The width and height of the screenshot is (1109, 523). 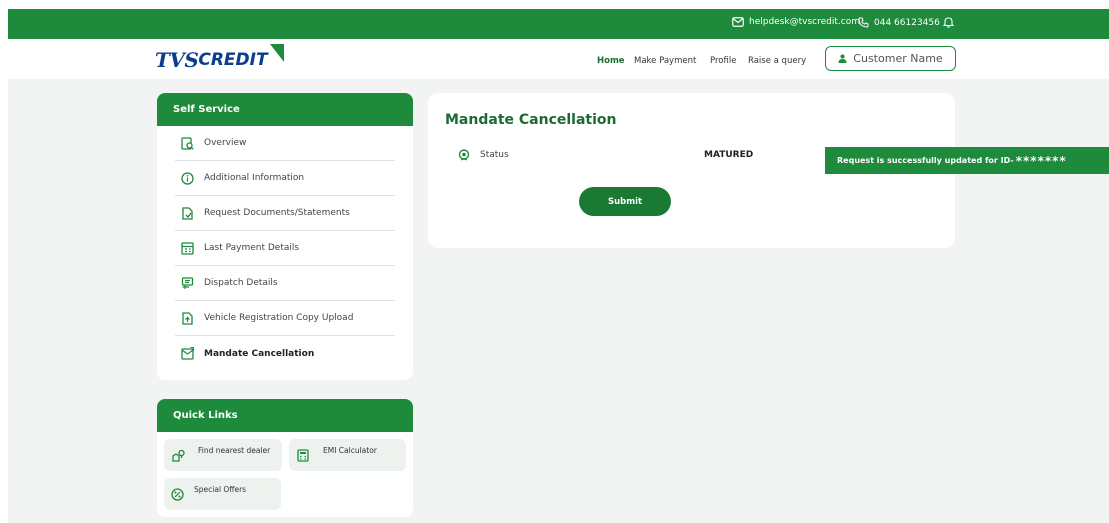 I want to click on sidebar-item-request-documents: Request Documents/Statements, so click(x=285, y=213).